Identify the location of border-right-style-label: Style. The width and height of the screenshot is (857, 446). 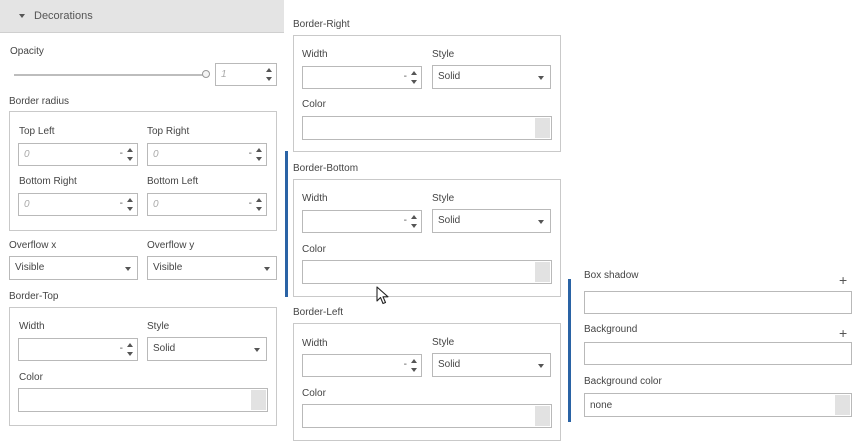
(443, 54).